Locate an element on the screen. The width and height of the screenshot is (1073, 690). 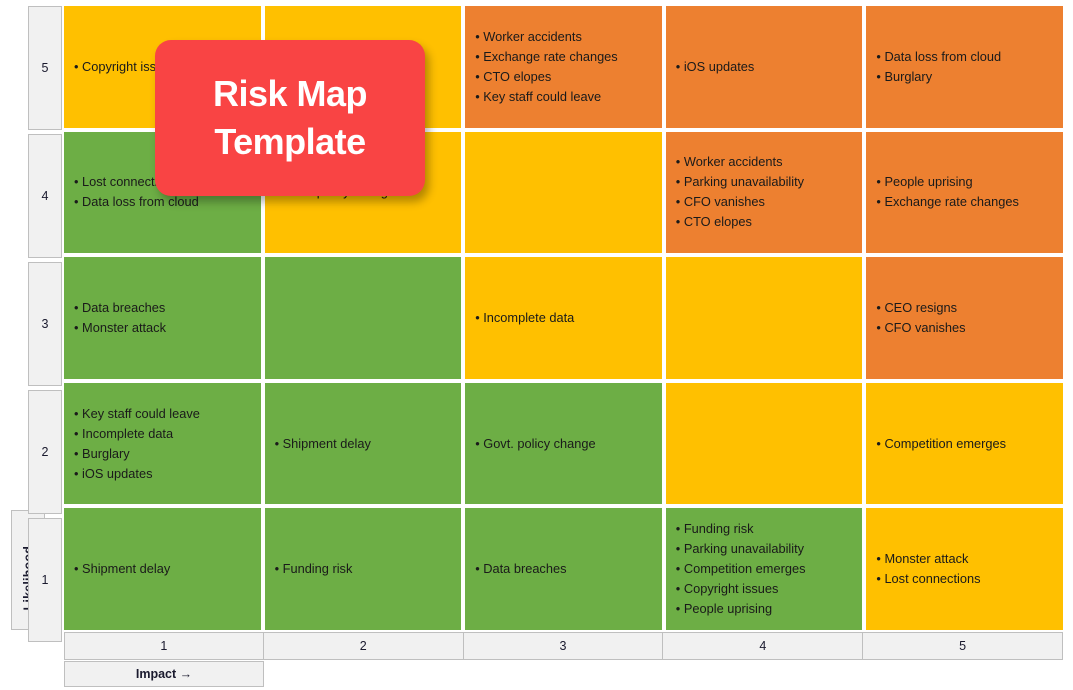
risk-cell-l1-i2: Funding risk is located at coordinates (363, 569).